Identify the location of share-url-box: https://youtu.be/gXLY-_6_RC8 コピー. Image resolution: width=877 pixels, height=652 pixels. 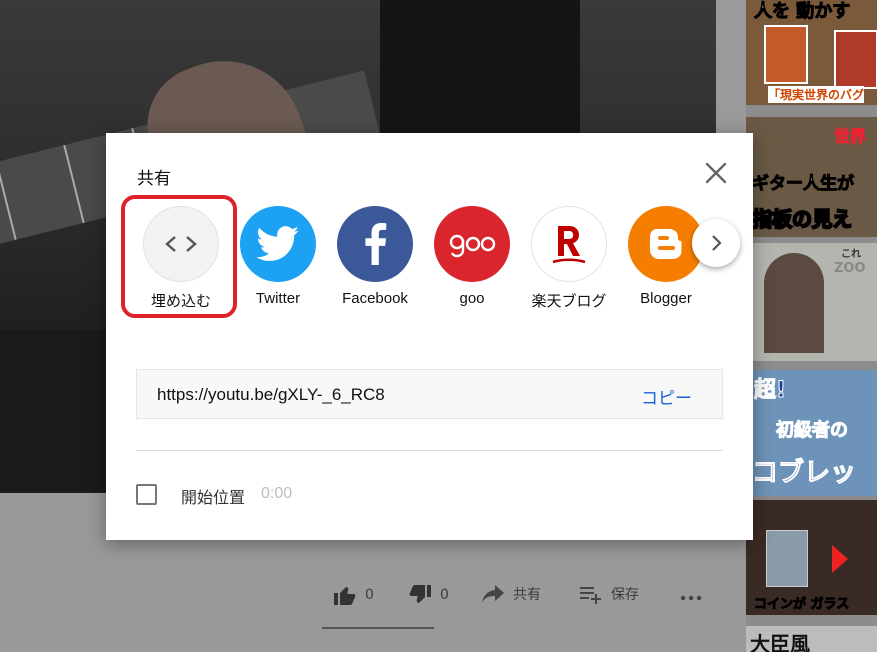
(429, 394).